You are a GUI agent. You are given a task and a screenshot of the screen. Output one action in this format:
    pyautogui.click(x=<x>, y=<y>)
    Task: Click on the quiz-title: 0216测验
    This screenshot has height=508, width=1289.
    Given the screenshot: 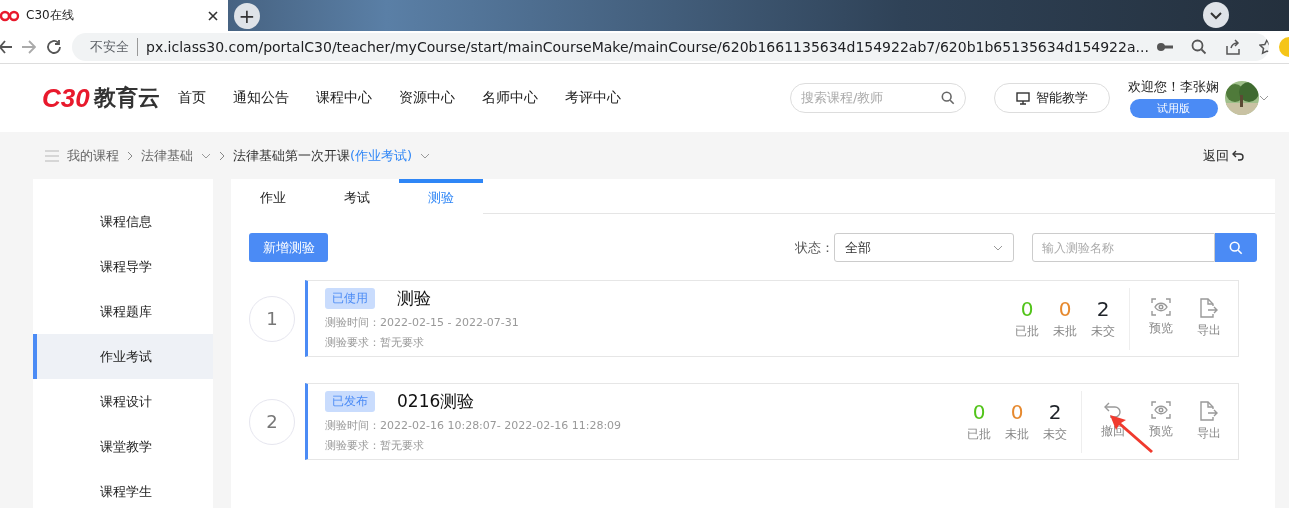 What is the action you would take?
    pyautogui.click(x=436, y=401)
    